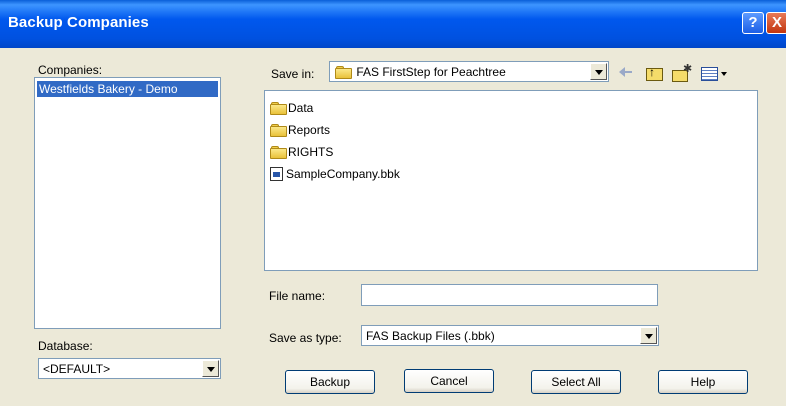  I want to click on save-as-type-value: FAS Backup Files (.bbk), so click(430, 336).